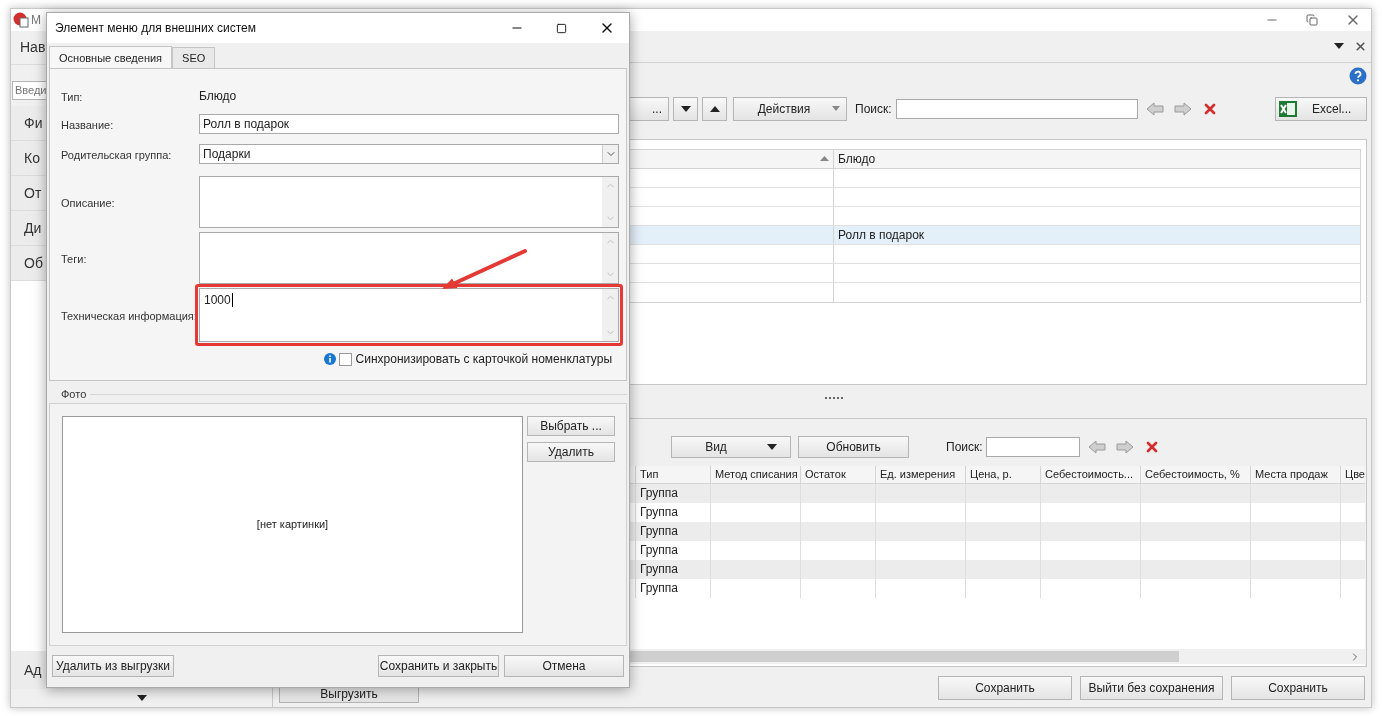  I want to click on field-value: Блюдо, so click(218, 96).